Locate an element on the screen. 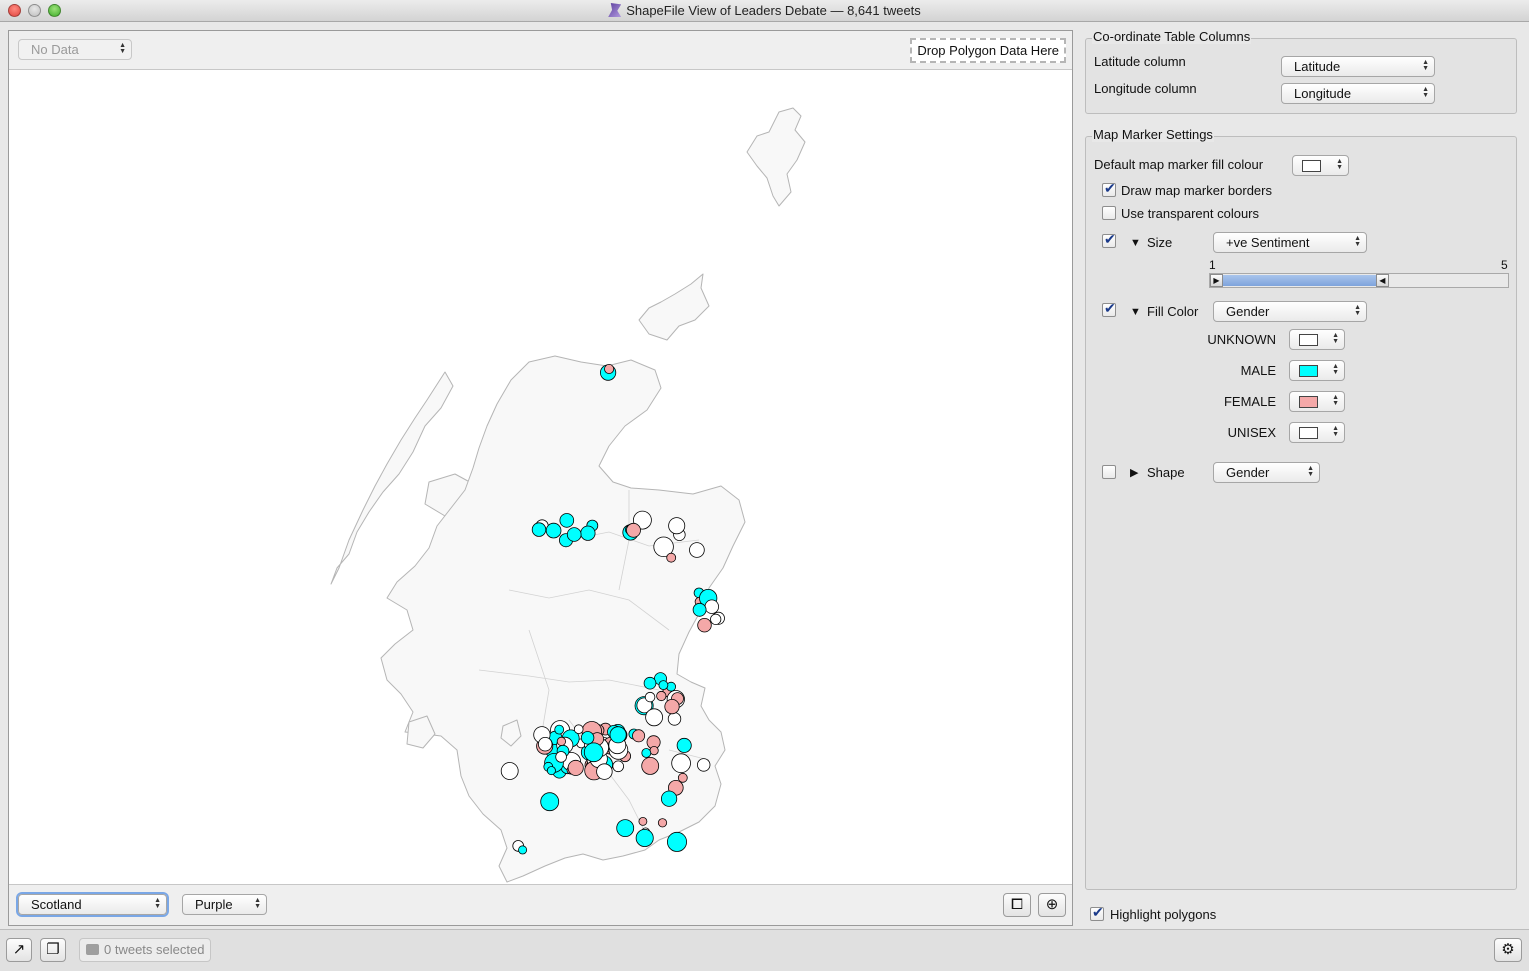  size-disclosure-triangle-icon: ▼ is located at coordinates (1135, 243).